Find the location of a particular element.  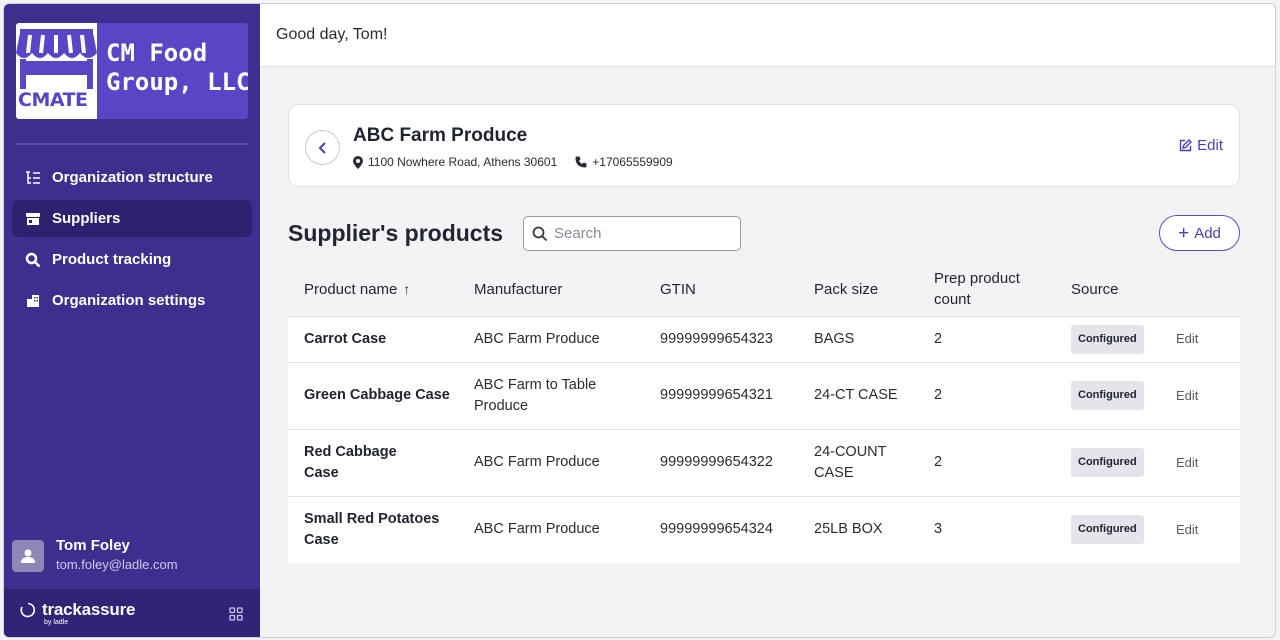

plus-icon: + is located at coordinates (1184, 233).